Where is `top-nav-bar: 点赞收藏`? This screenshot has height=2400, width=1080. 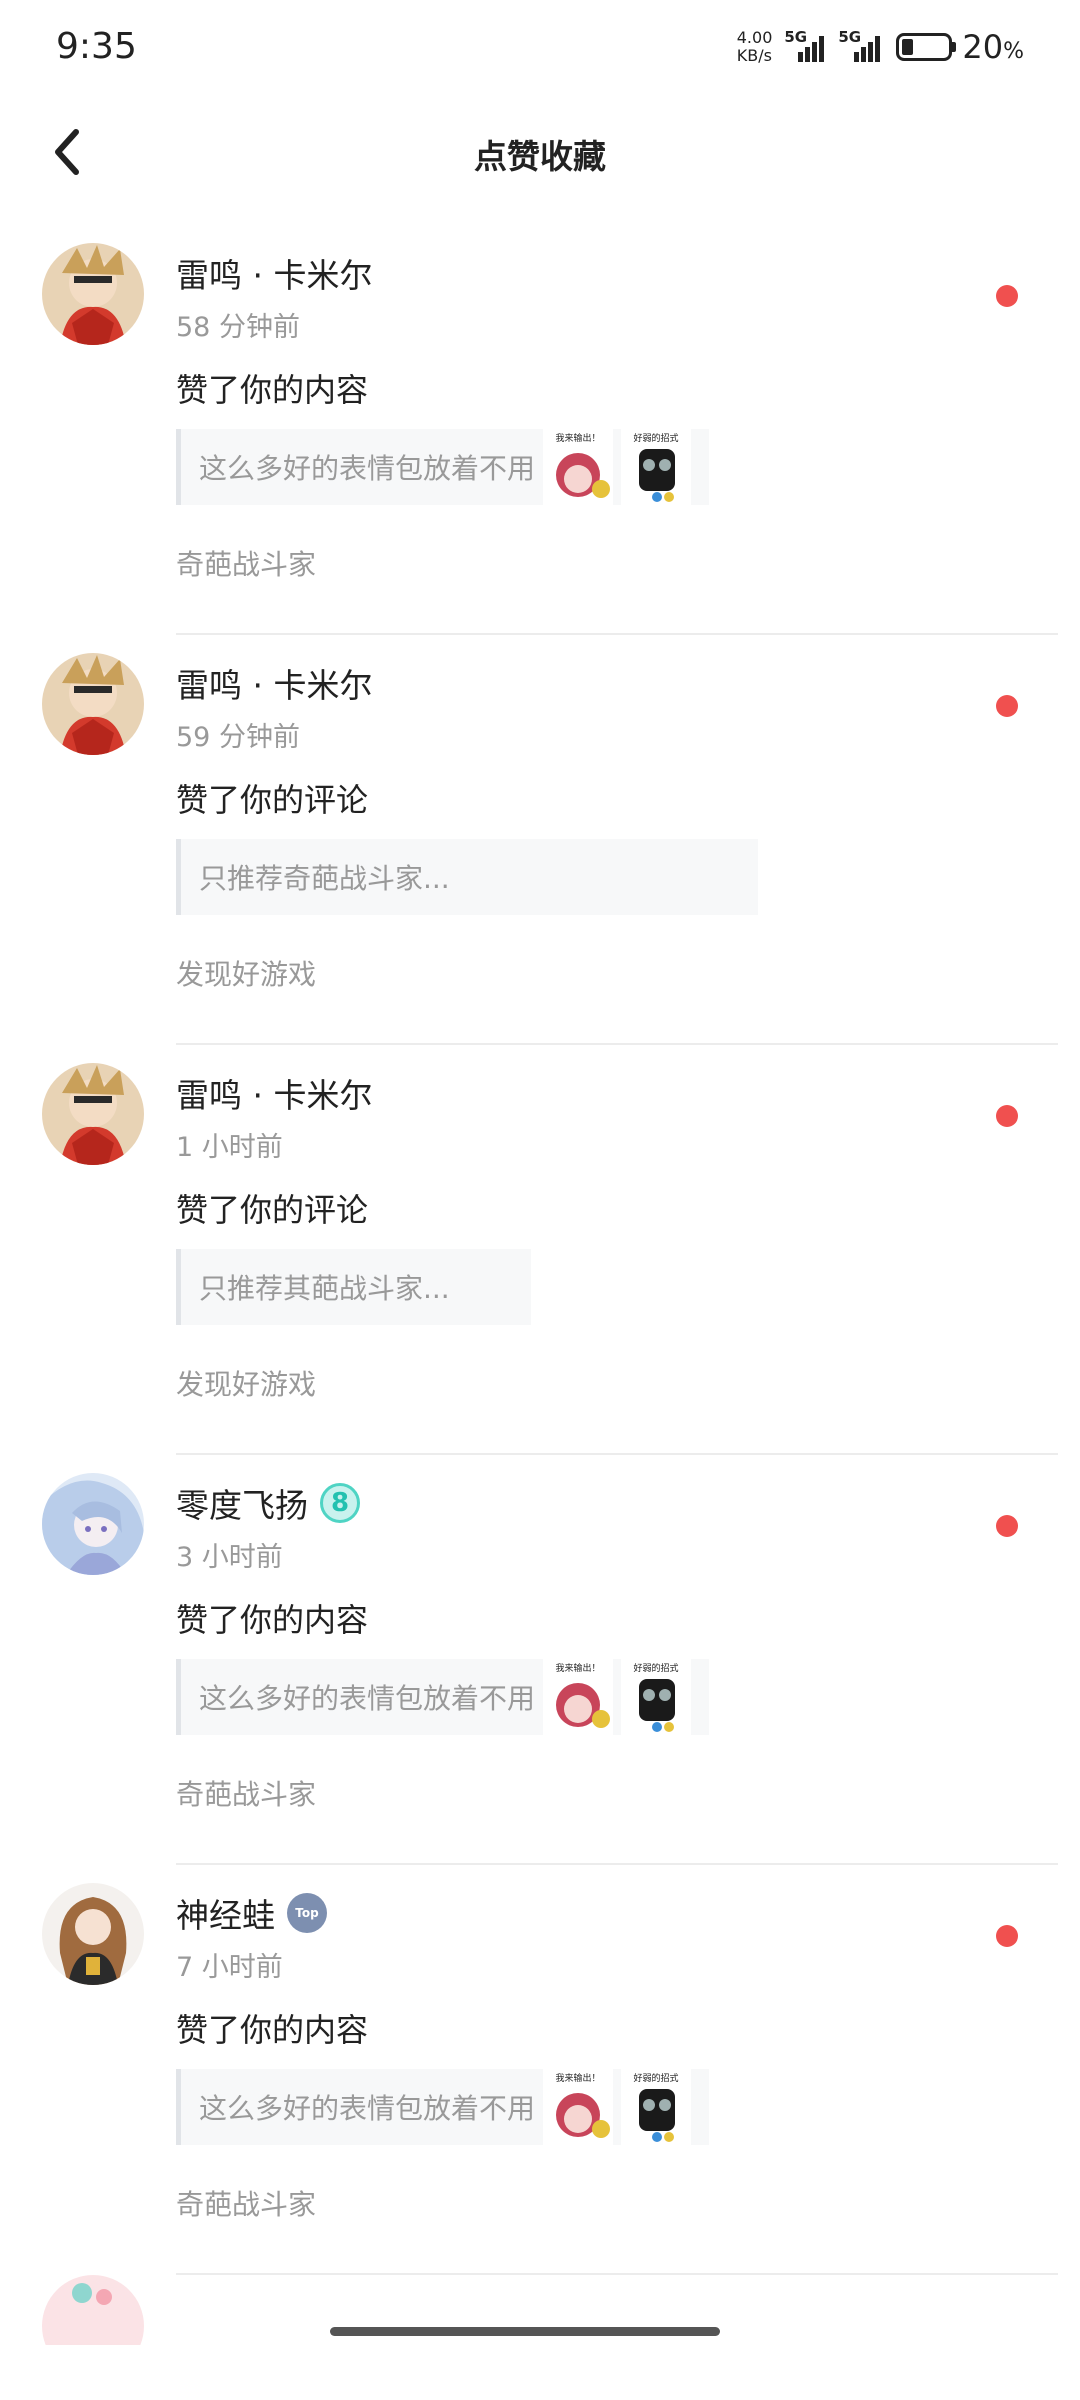 top-nav-bar: 点赞收藏 is located at coordinates (540, 155).